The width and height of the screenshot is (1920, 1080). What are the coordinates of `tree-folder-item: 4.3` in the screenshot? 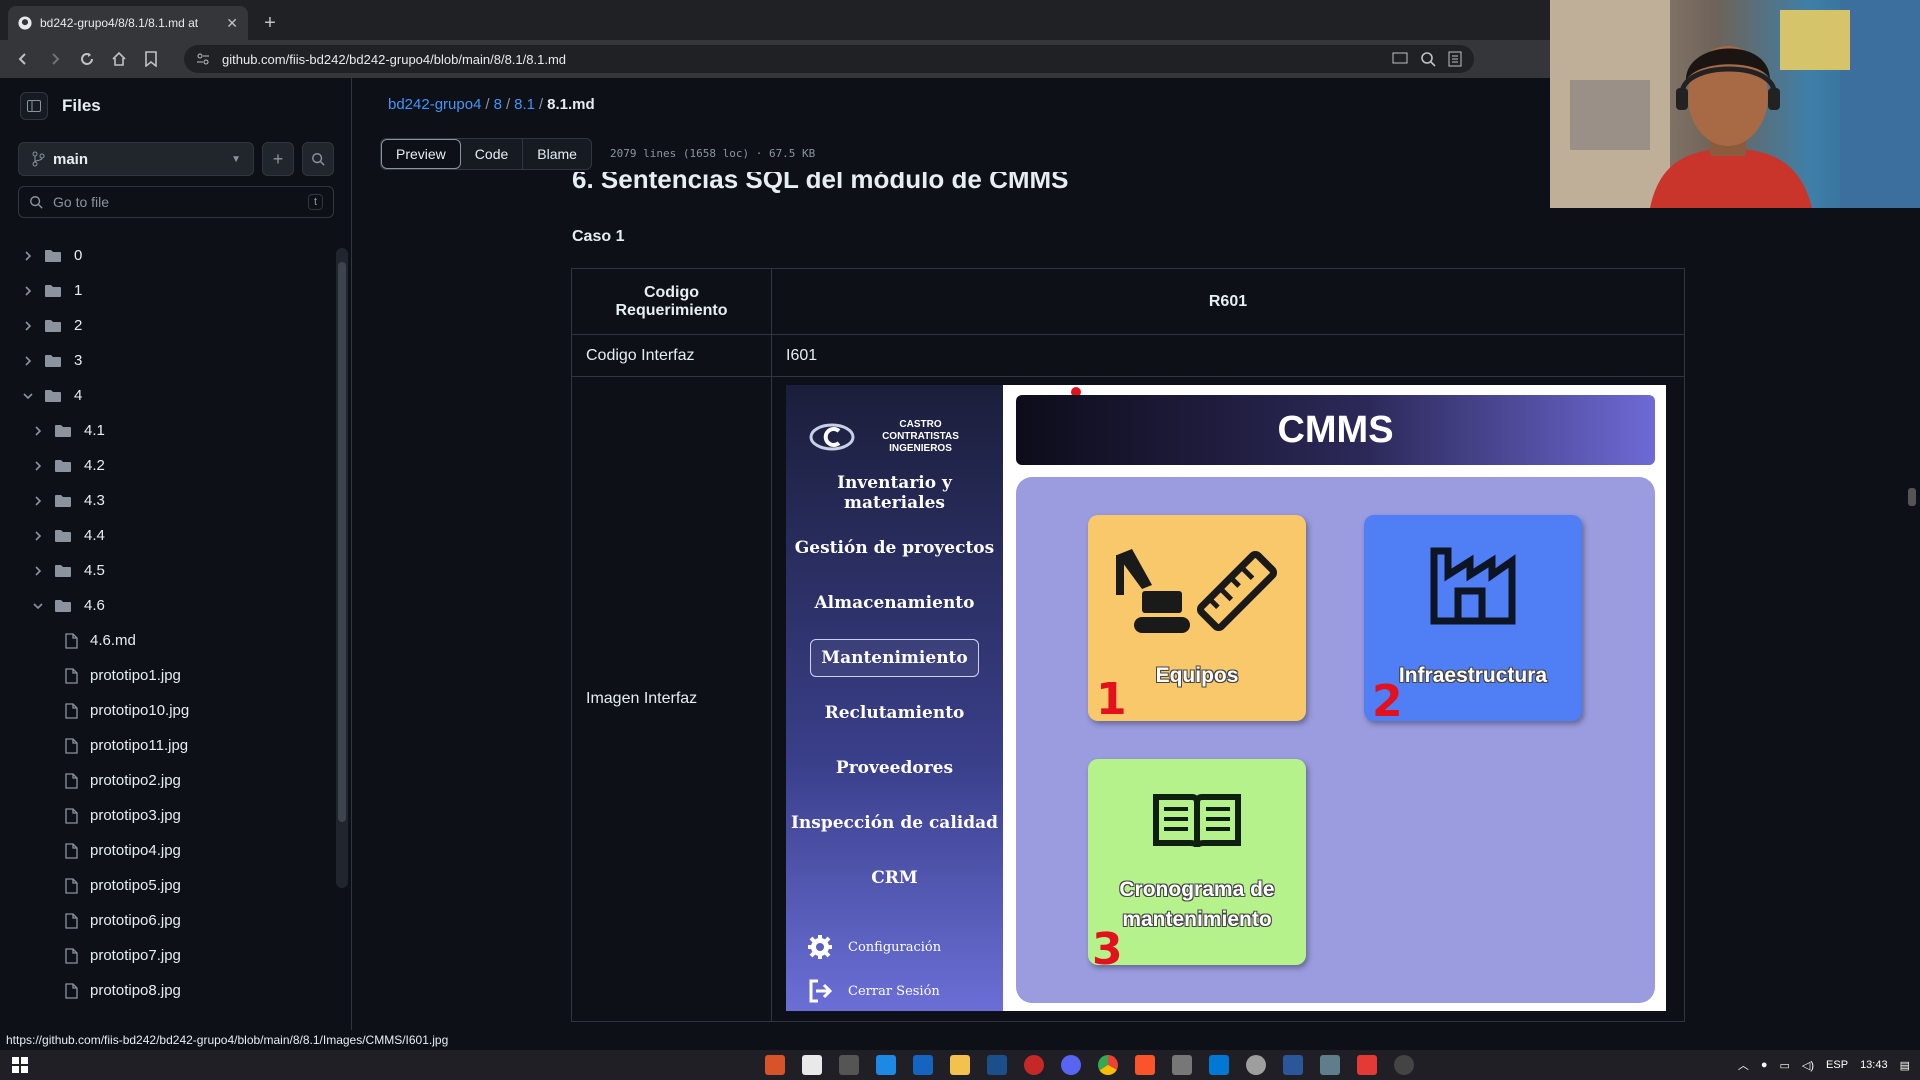 It's located at (168, 500).